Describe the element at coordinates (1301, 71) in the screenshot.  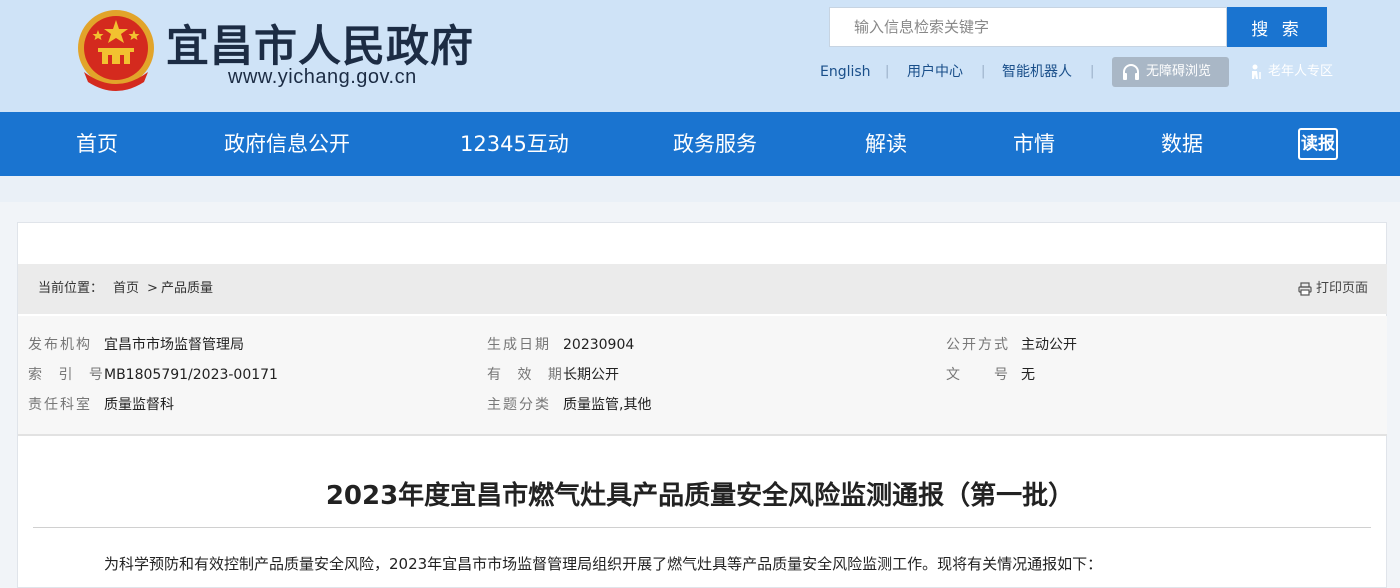
I see `elder-zone-label: 老年人专区` at that location.